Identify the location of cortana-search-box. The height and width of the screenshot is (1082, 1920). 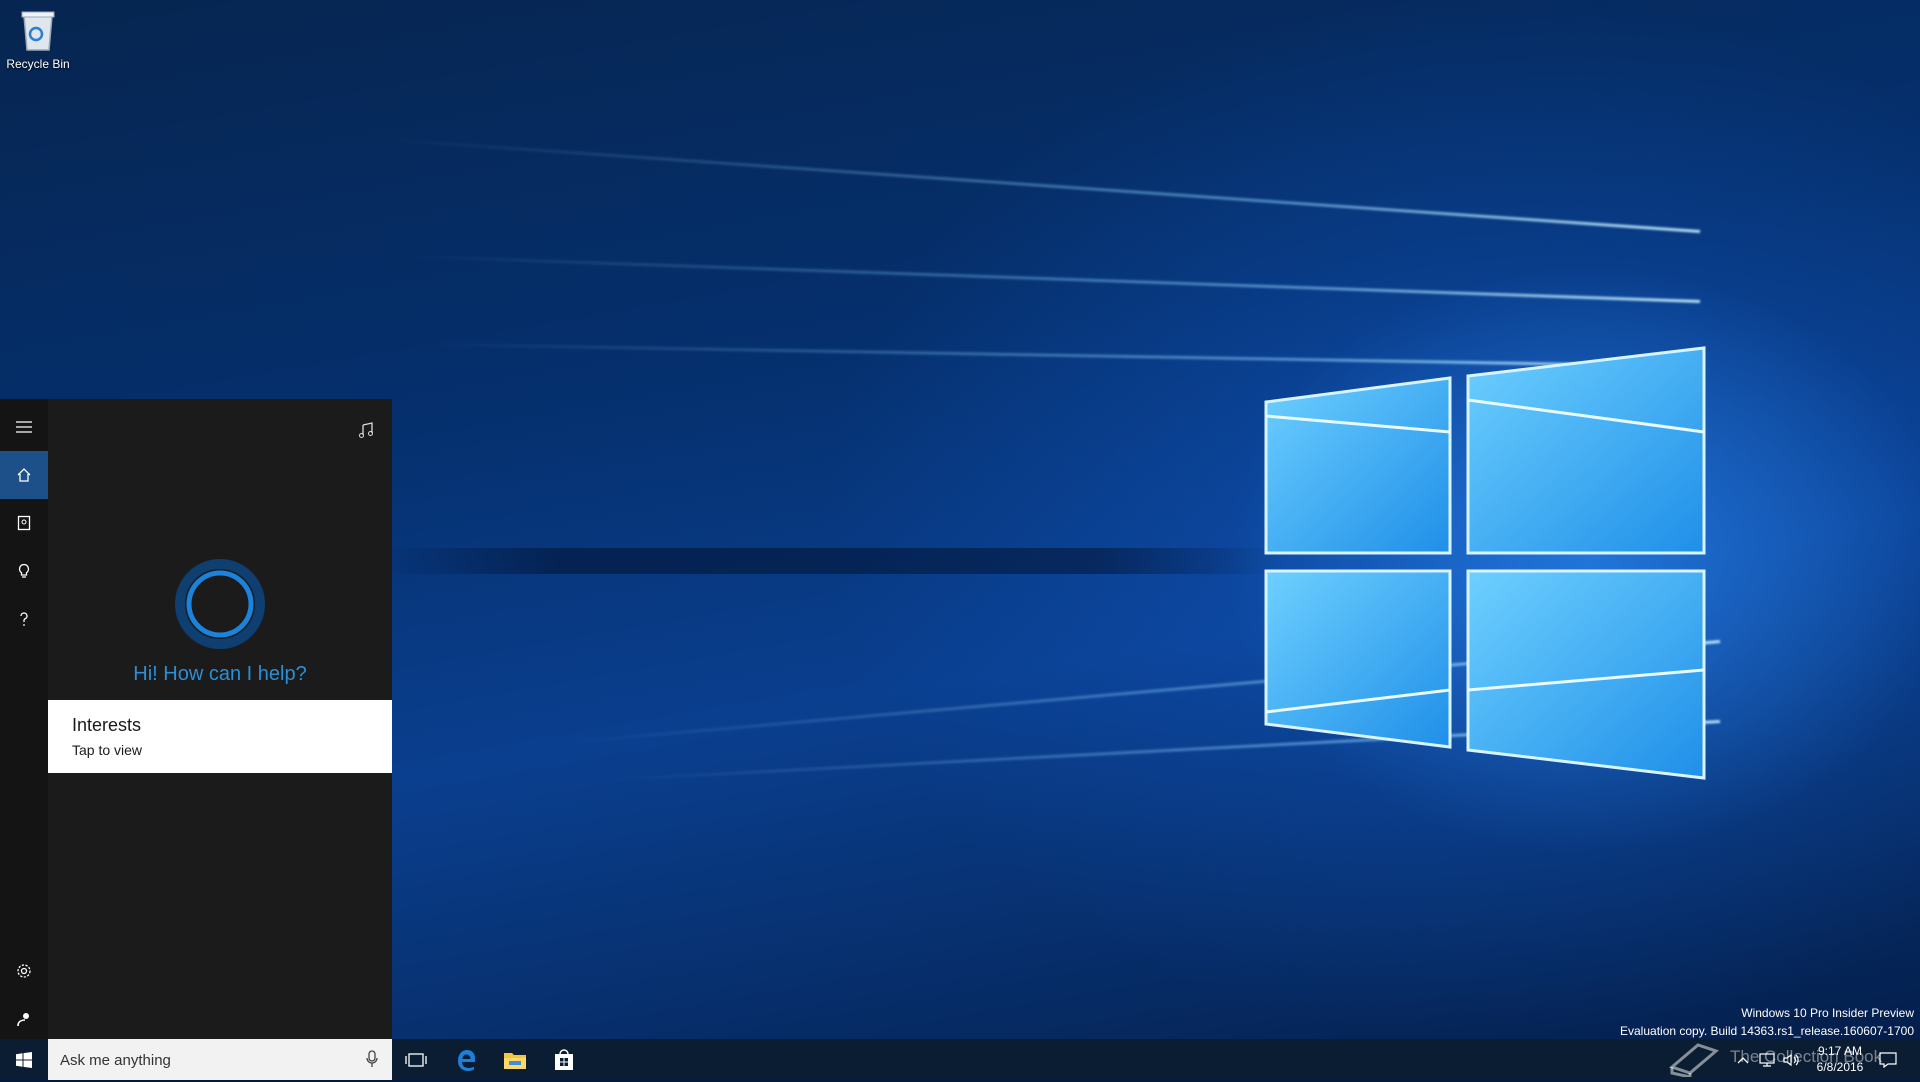
(220, 1060).